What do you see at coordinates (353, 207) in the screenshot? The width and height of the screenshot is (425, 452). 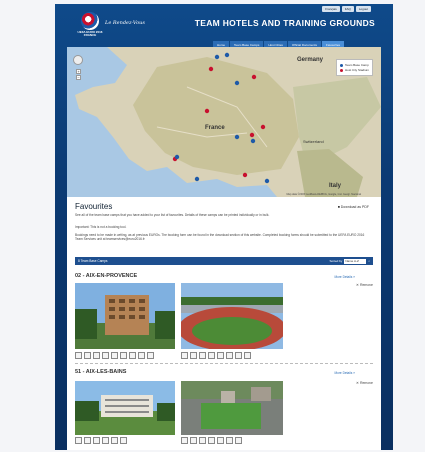 I see `download-pdf-link: ■ Download as PDF` at bounding box center [353, 207].